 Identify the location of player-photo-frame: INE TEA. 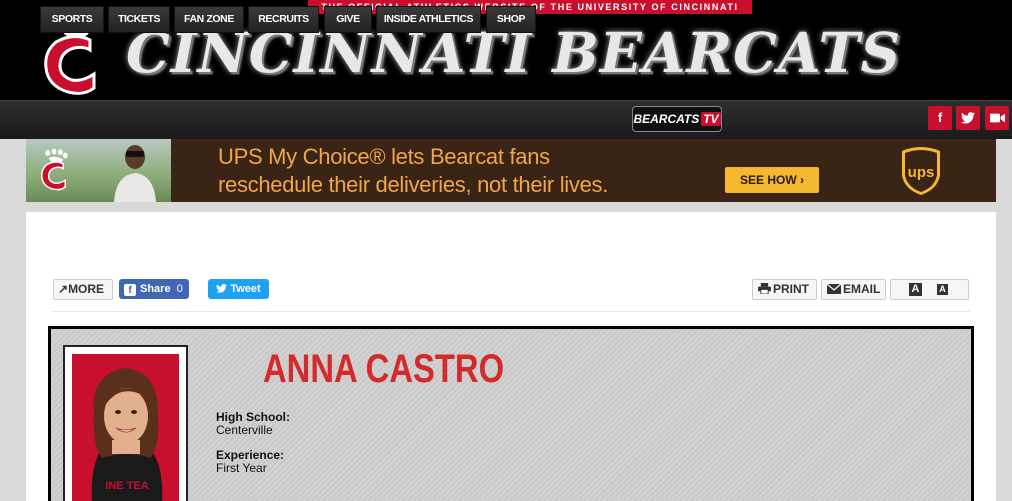
(125, 423).